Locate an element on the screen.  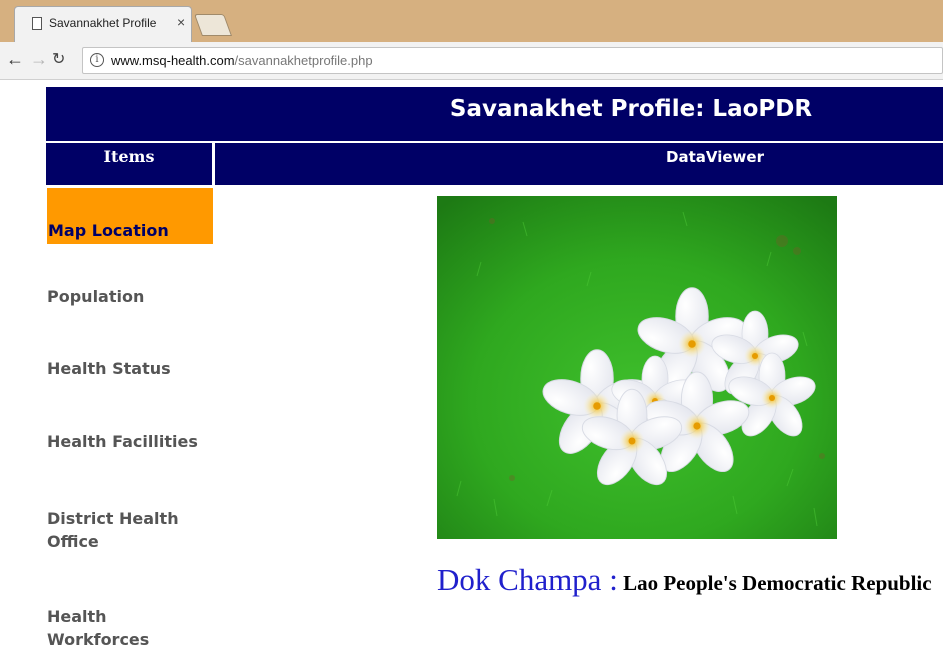
browser-tab: Savannakhet Profile × is located at coordinates (103, 24).